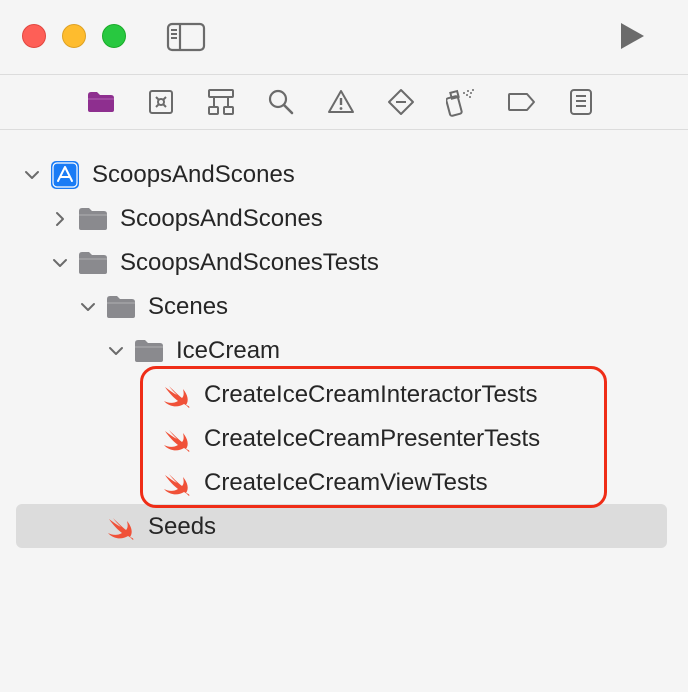 The width and height of the screenshot is (688, 692). I want to click on tab-report-navigator, so click(581, 102).